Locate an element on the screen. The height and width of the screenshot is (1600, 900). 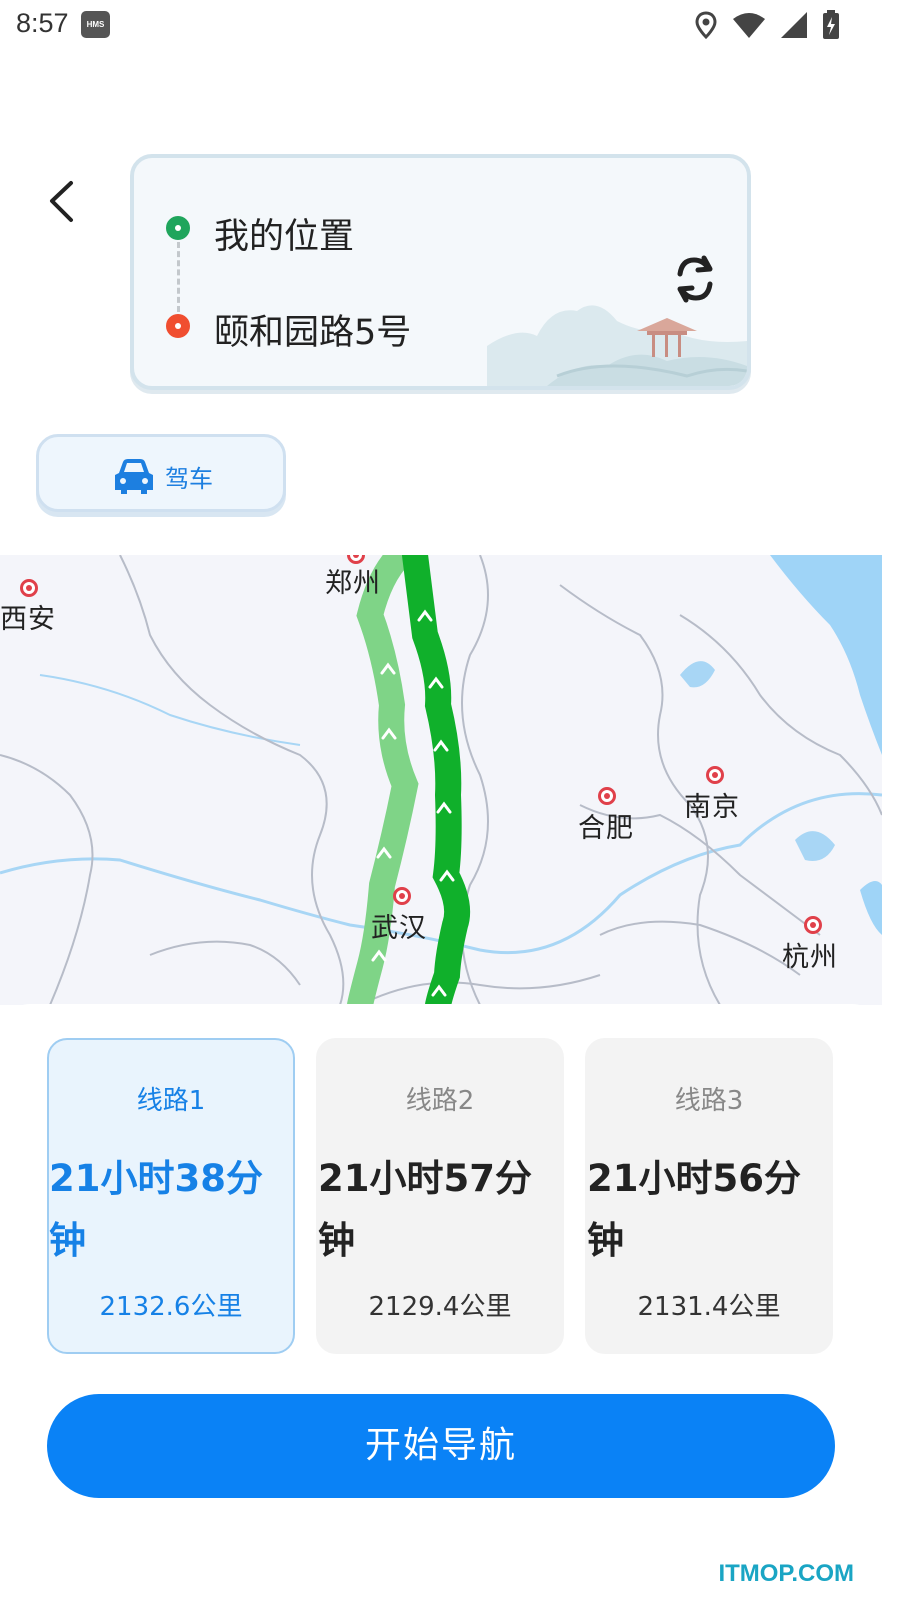
mode-label: 驾车 is located at coordinates (189, 479).